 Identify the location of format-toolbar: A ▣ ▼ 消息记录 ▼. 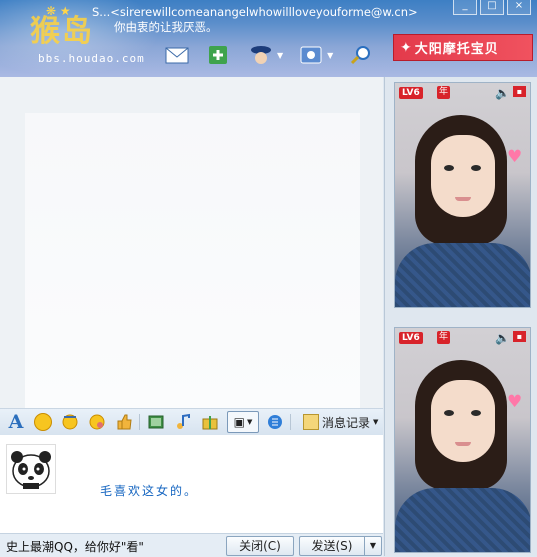
(191, 422).